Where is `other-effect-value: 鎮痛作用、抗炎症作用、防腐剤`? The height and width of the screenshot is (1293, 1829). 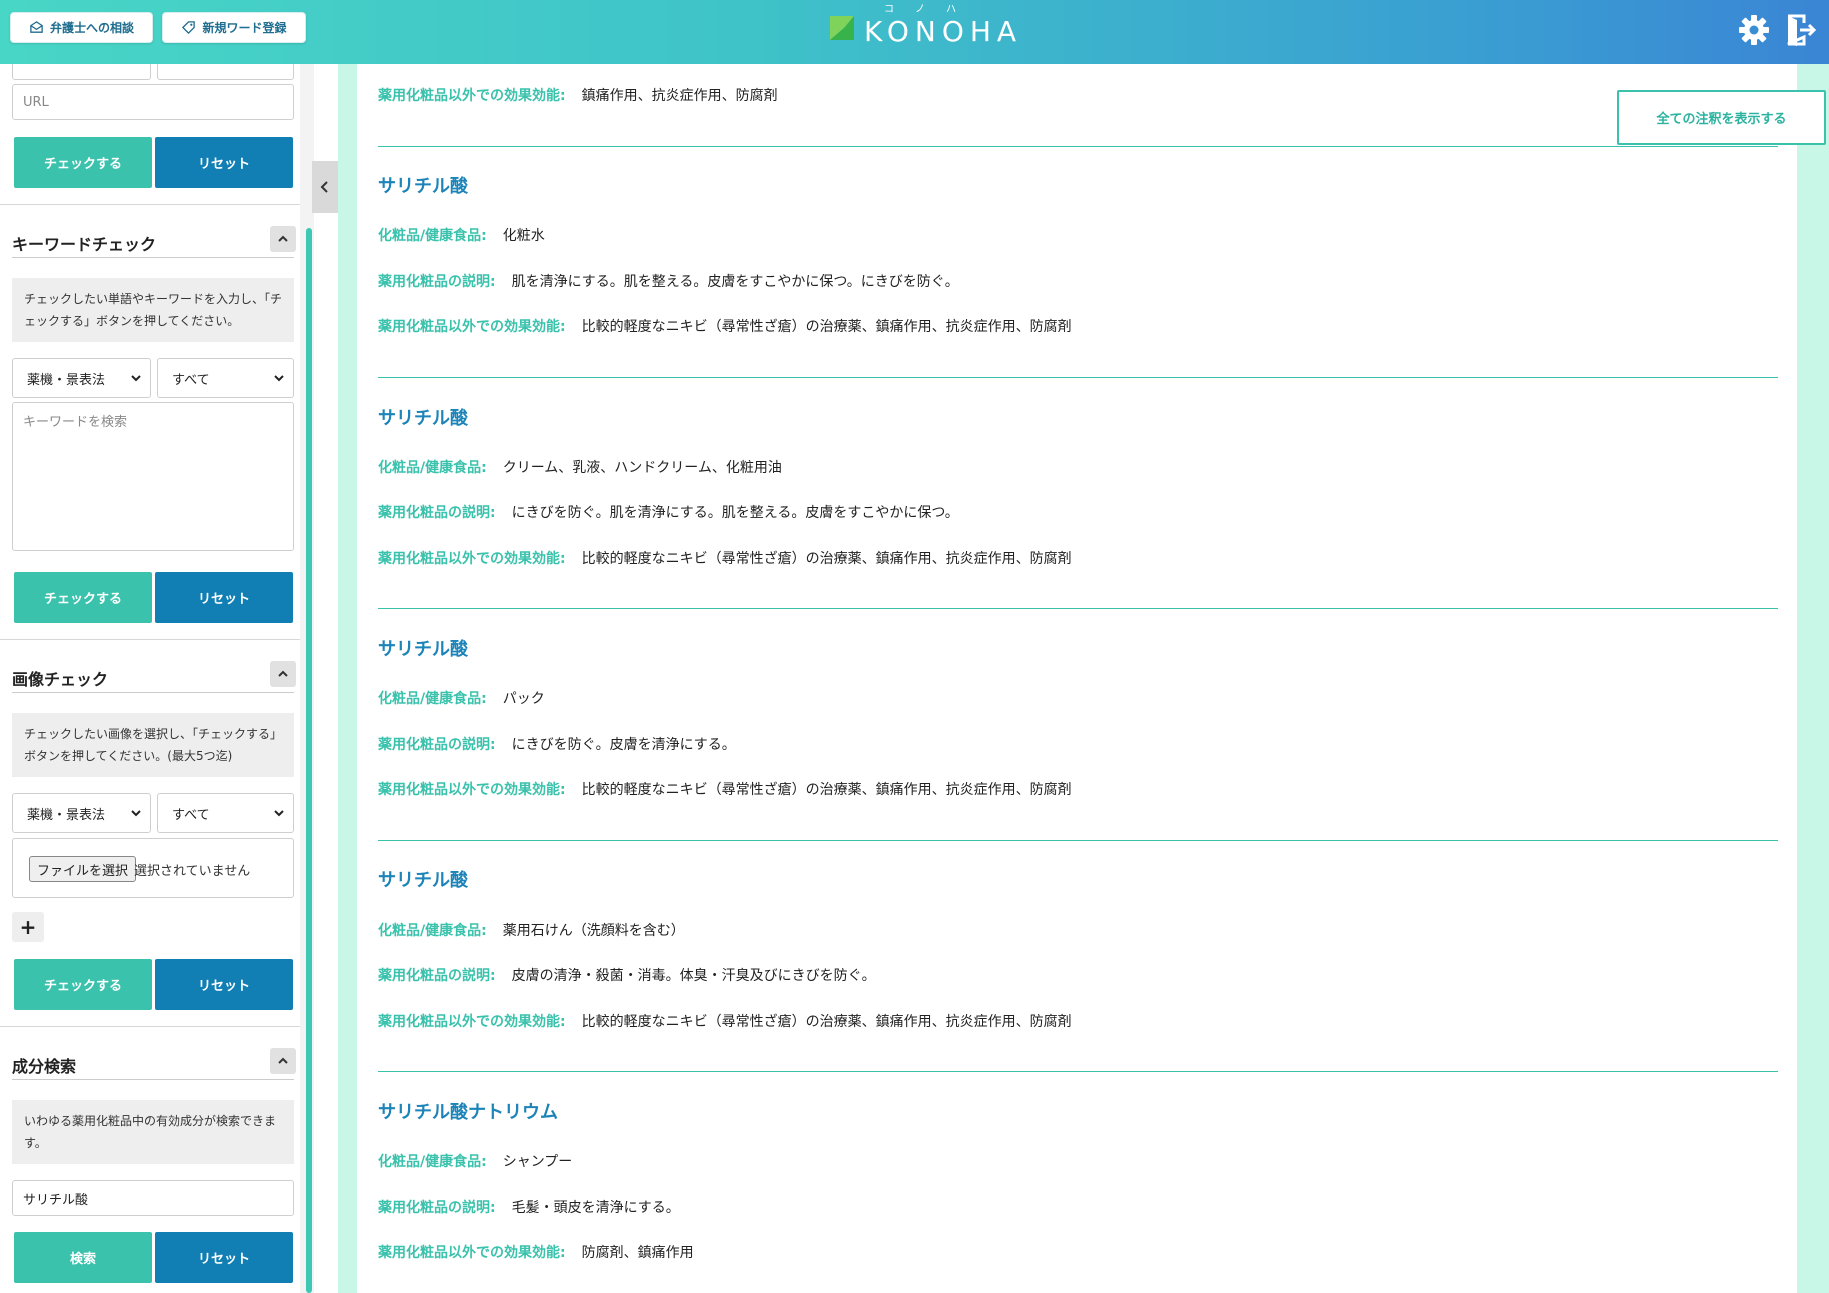 other-effect-value: 鎮痛作用、抗炎症作用、防腐剤 is located at coordinates (679, 96).